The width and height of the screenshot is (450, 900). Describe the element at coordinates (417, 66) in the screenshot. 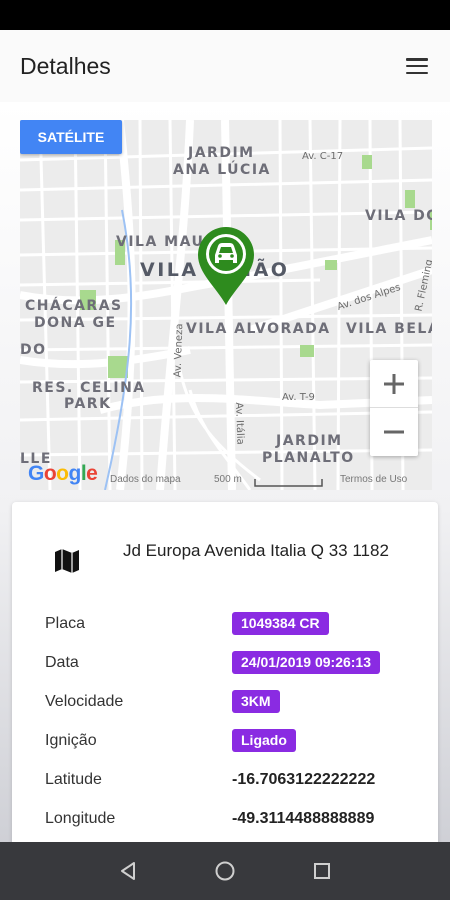

I see `menu-icon` at that location.